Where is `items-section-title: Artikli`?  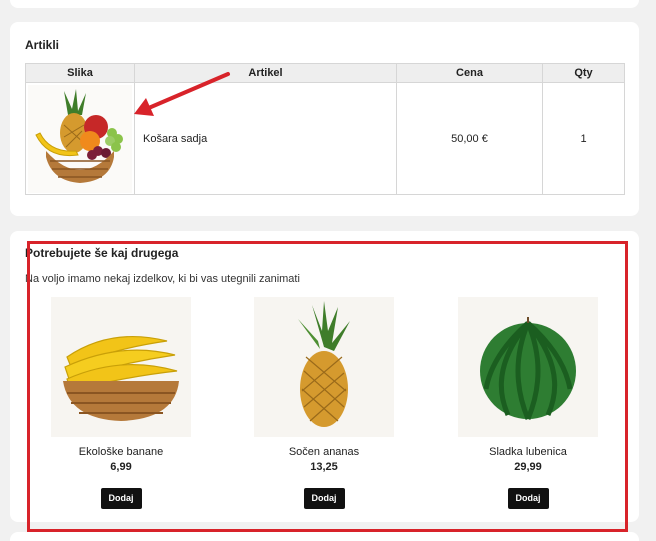 items-section-title: Artikli is located at coordinates (42, 45).